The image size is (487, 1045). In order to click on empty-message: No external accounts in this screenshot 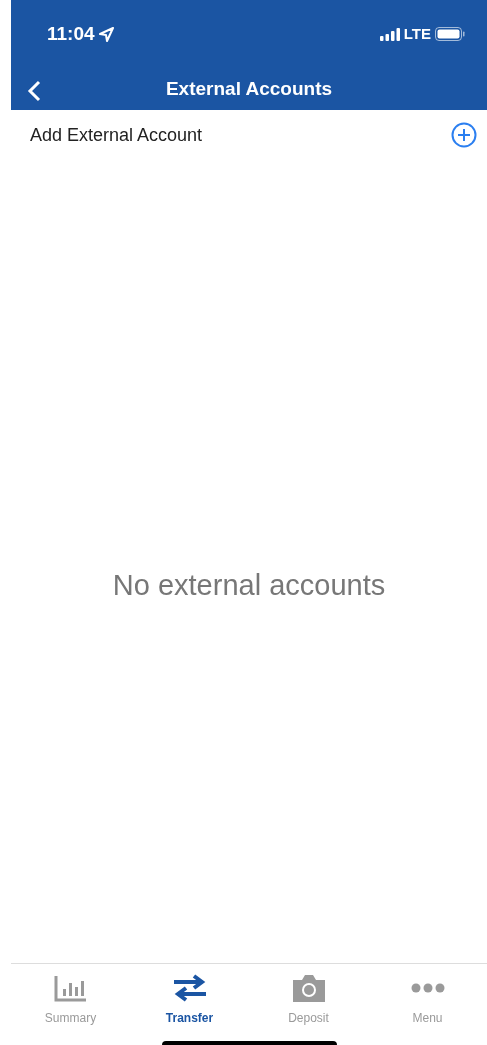, I will do `click(249, 585)`.